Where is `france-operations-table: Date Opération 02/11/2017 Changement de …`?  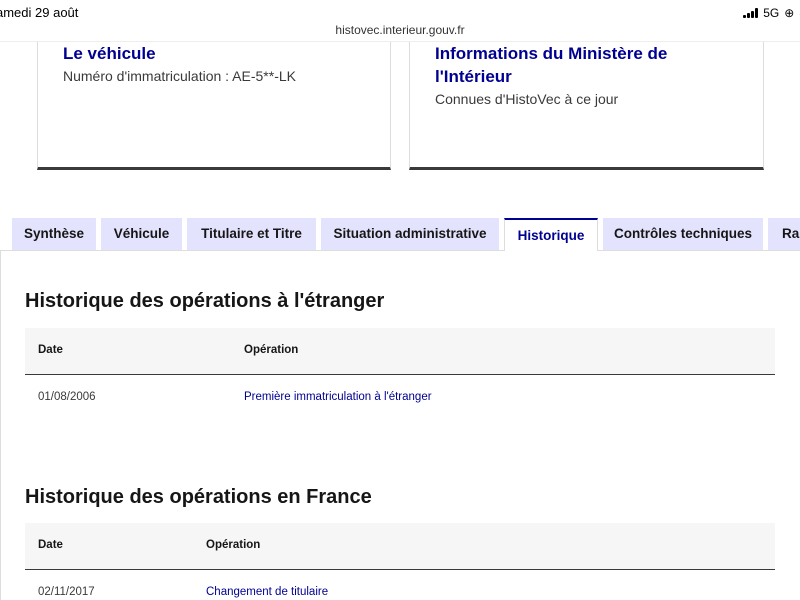 france-operations-table: Date Opération 02/11/2017 Changement de … is located at coordinates (400, 561).